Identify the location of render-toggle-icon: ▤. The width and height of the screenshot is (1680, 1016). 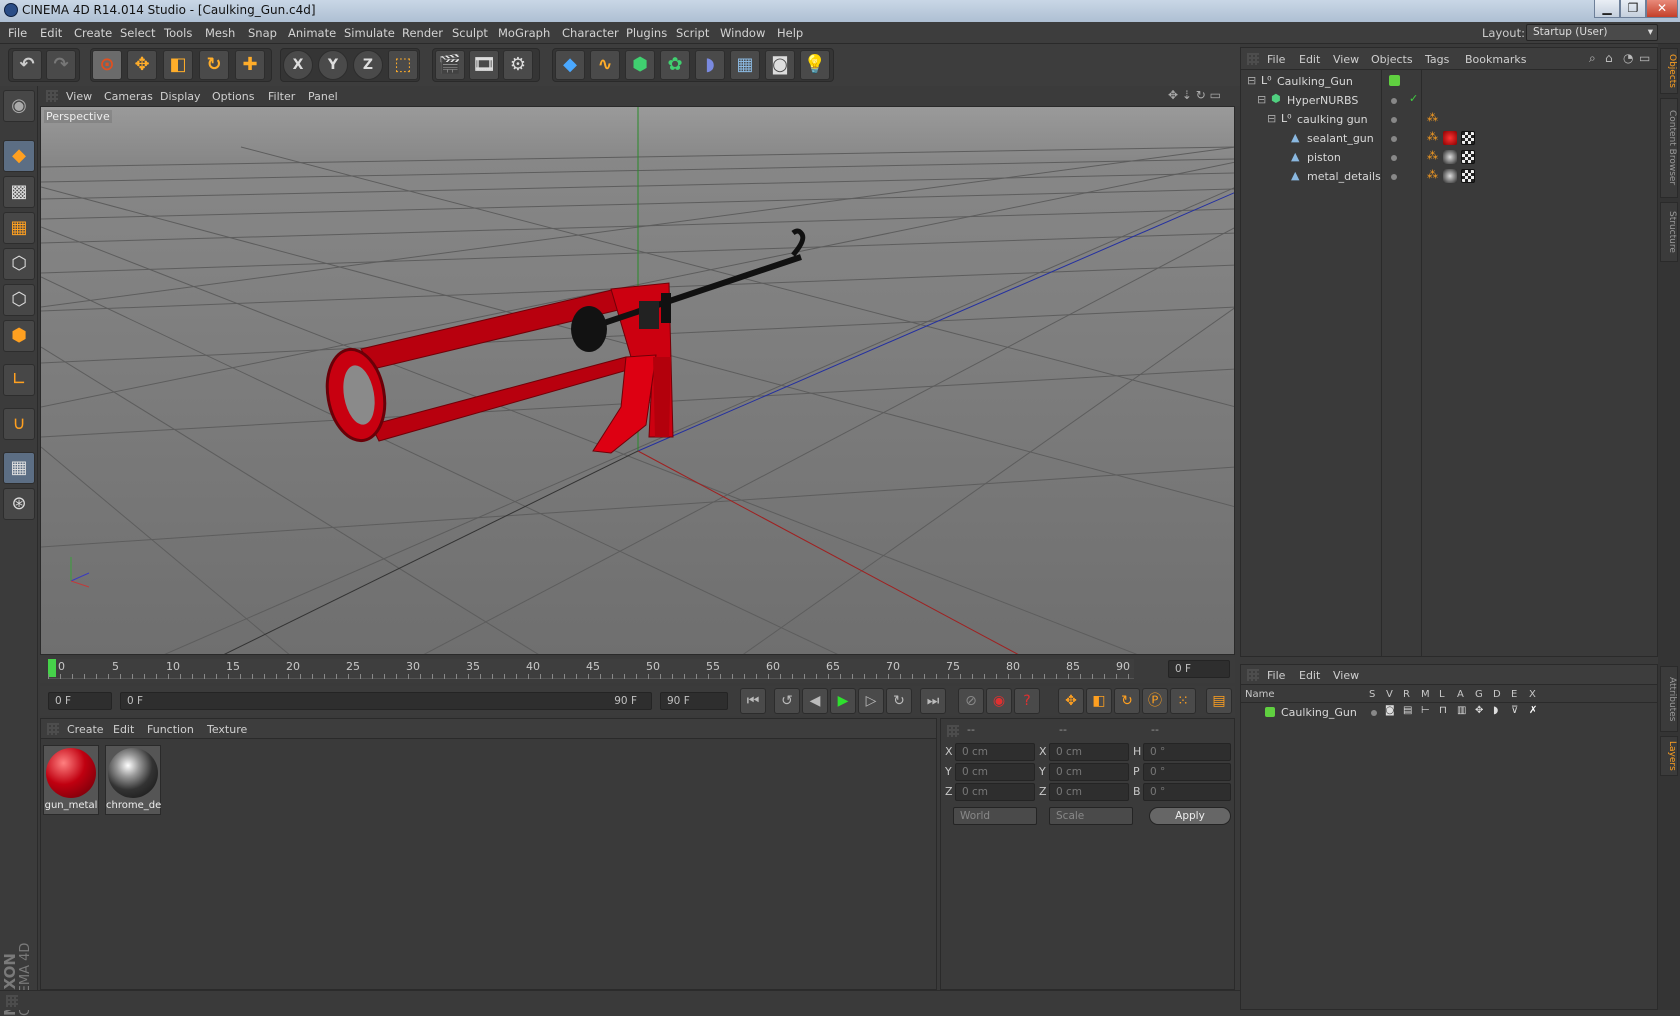
(1407, 710).